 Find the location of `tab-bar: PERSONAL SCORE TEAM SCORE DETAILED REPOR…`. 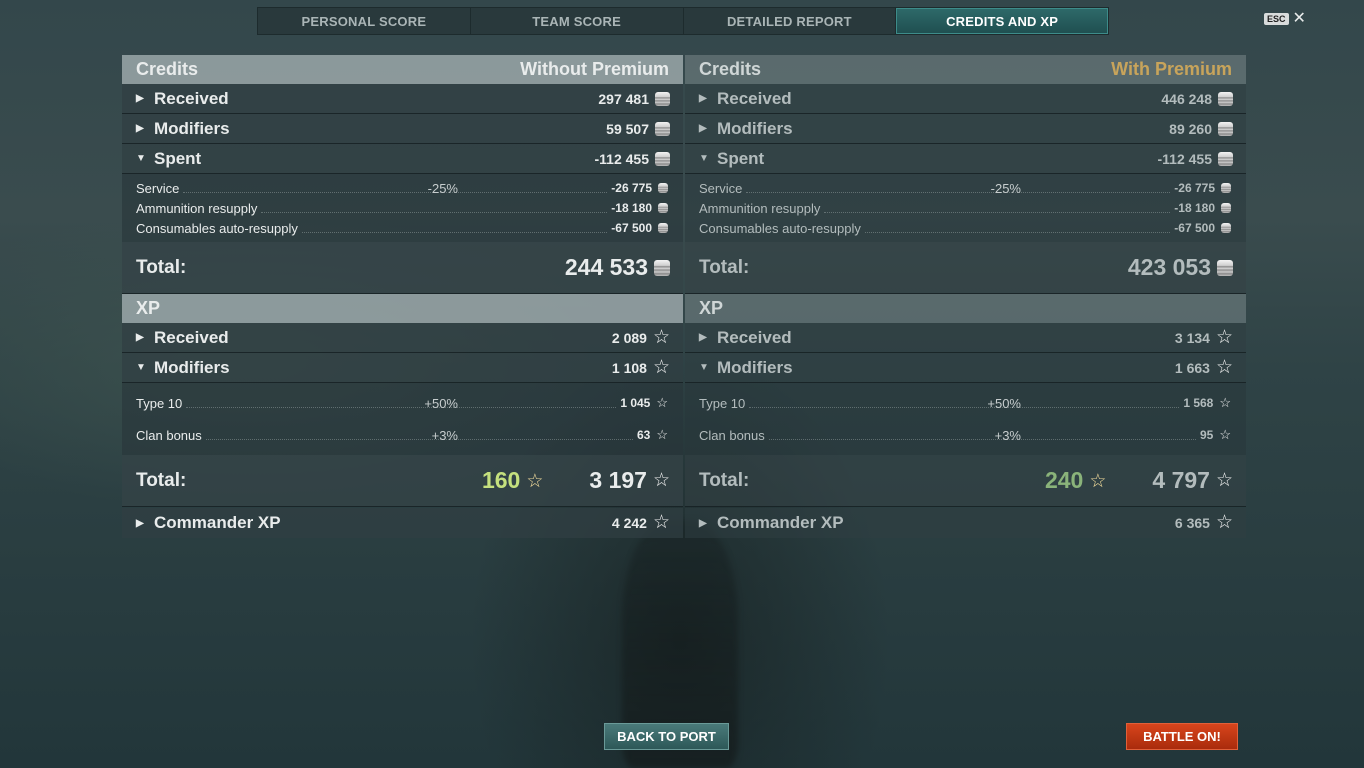

tab-bar: PERSONAL SCORE TEAM SCORE DETAILED REPOR… is located at coordinates (683, 21).